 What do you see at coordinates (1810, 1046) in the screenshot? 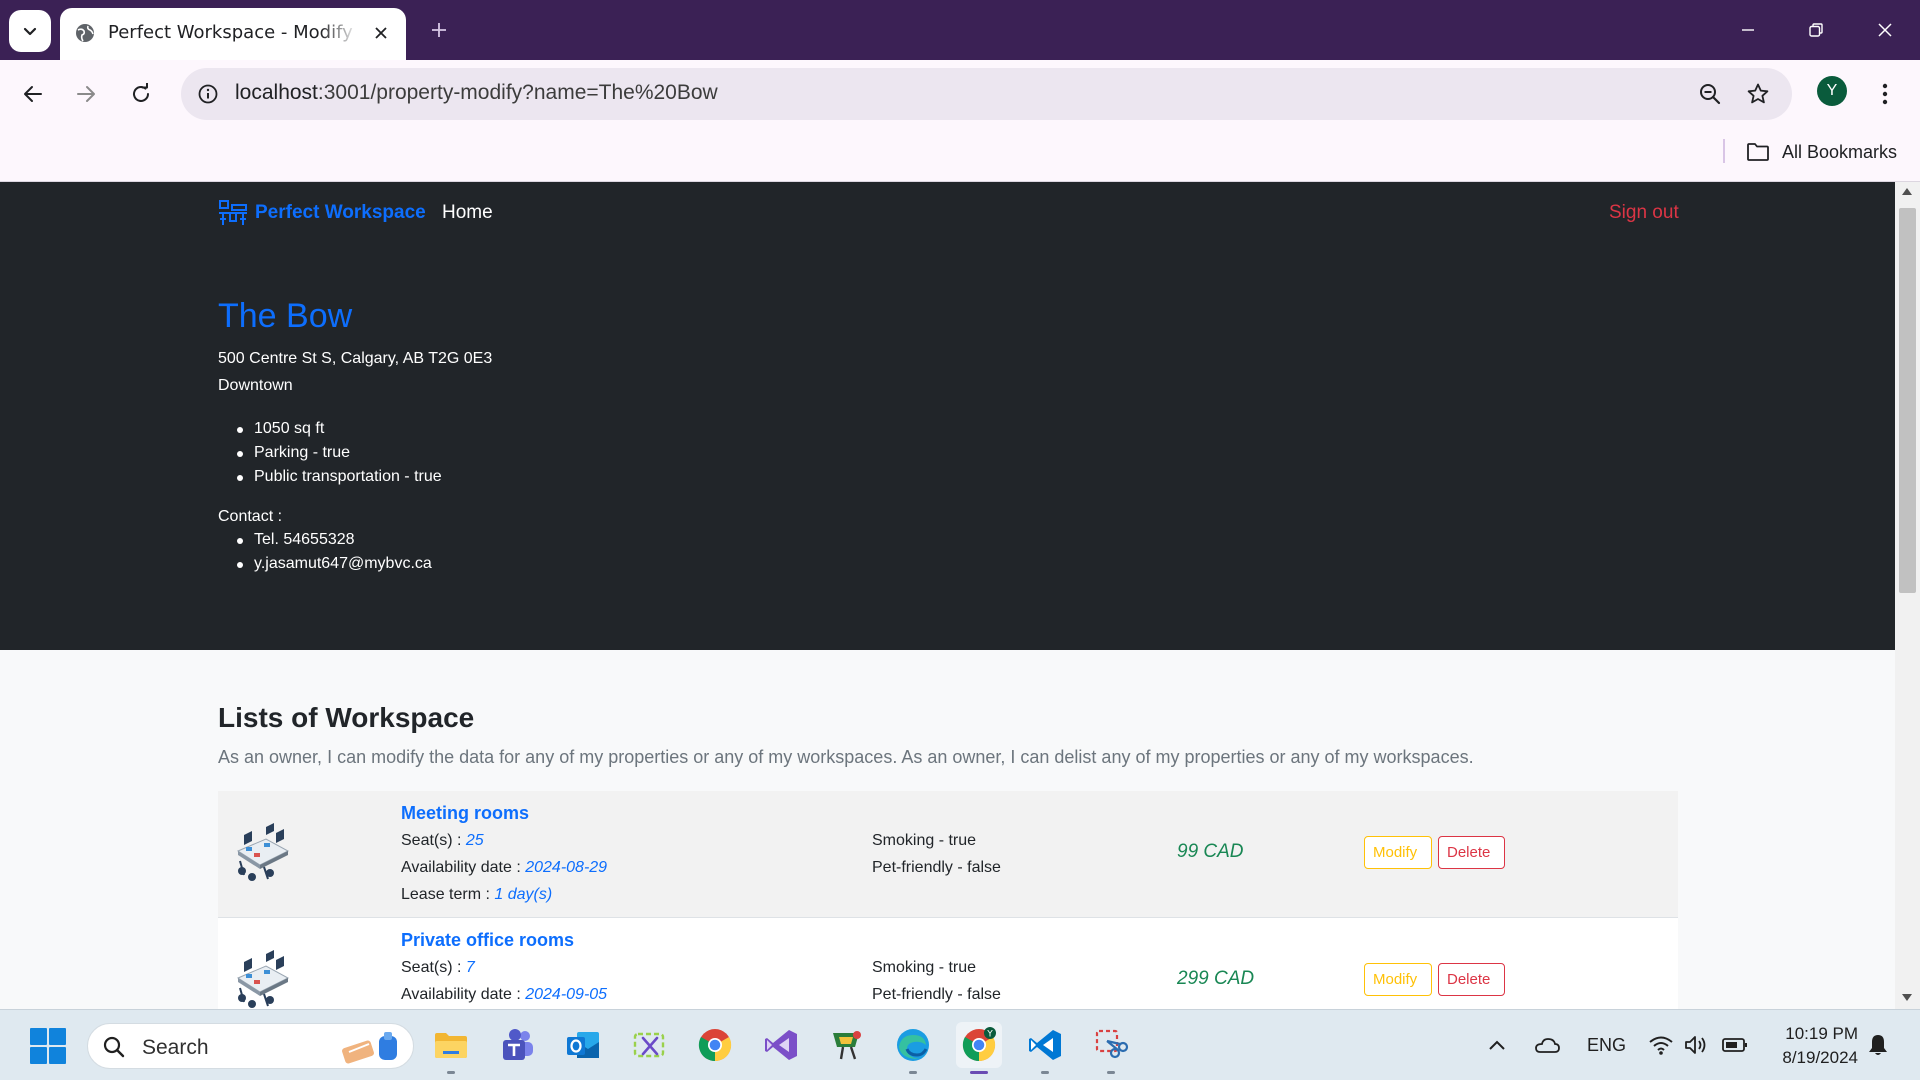
I see `taskbar-clock: 10:19 PM 8/19/2024` at bounding box center [1810, 1046].